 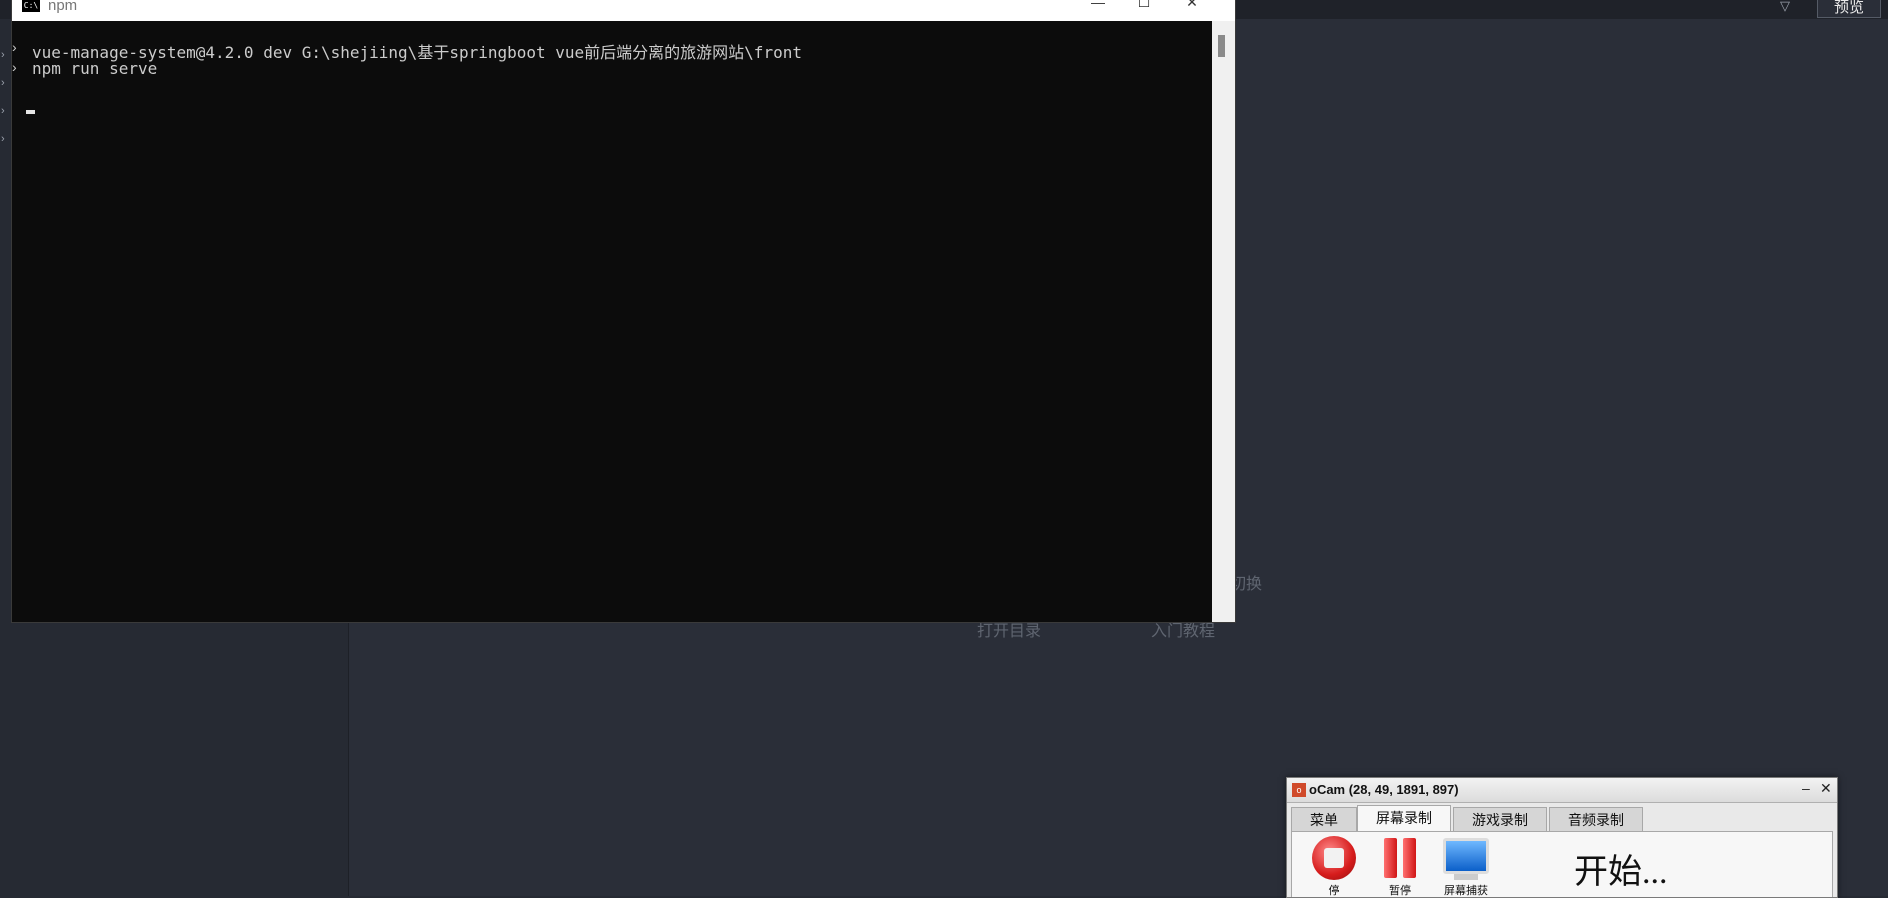 I want to click on tab-game-record: 游戏录制, so click(x=1500, y=819).